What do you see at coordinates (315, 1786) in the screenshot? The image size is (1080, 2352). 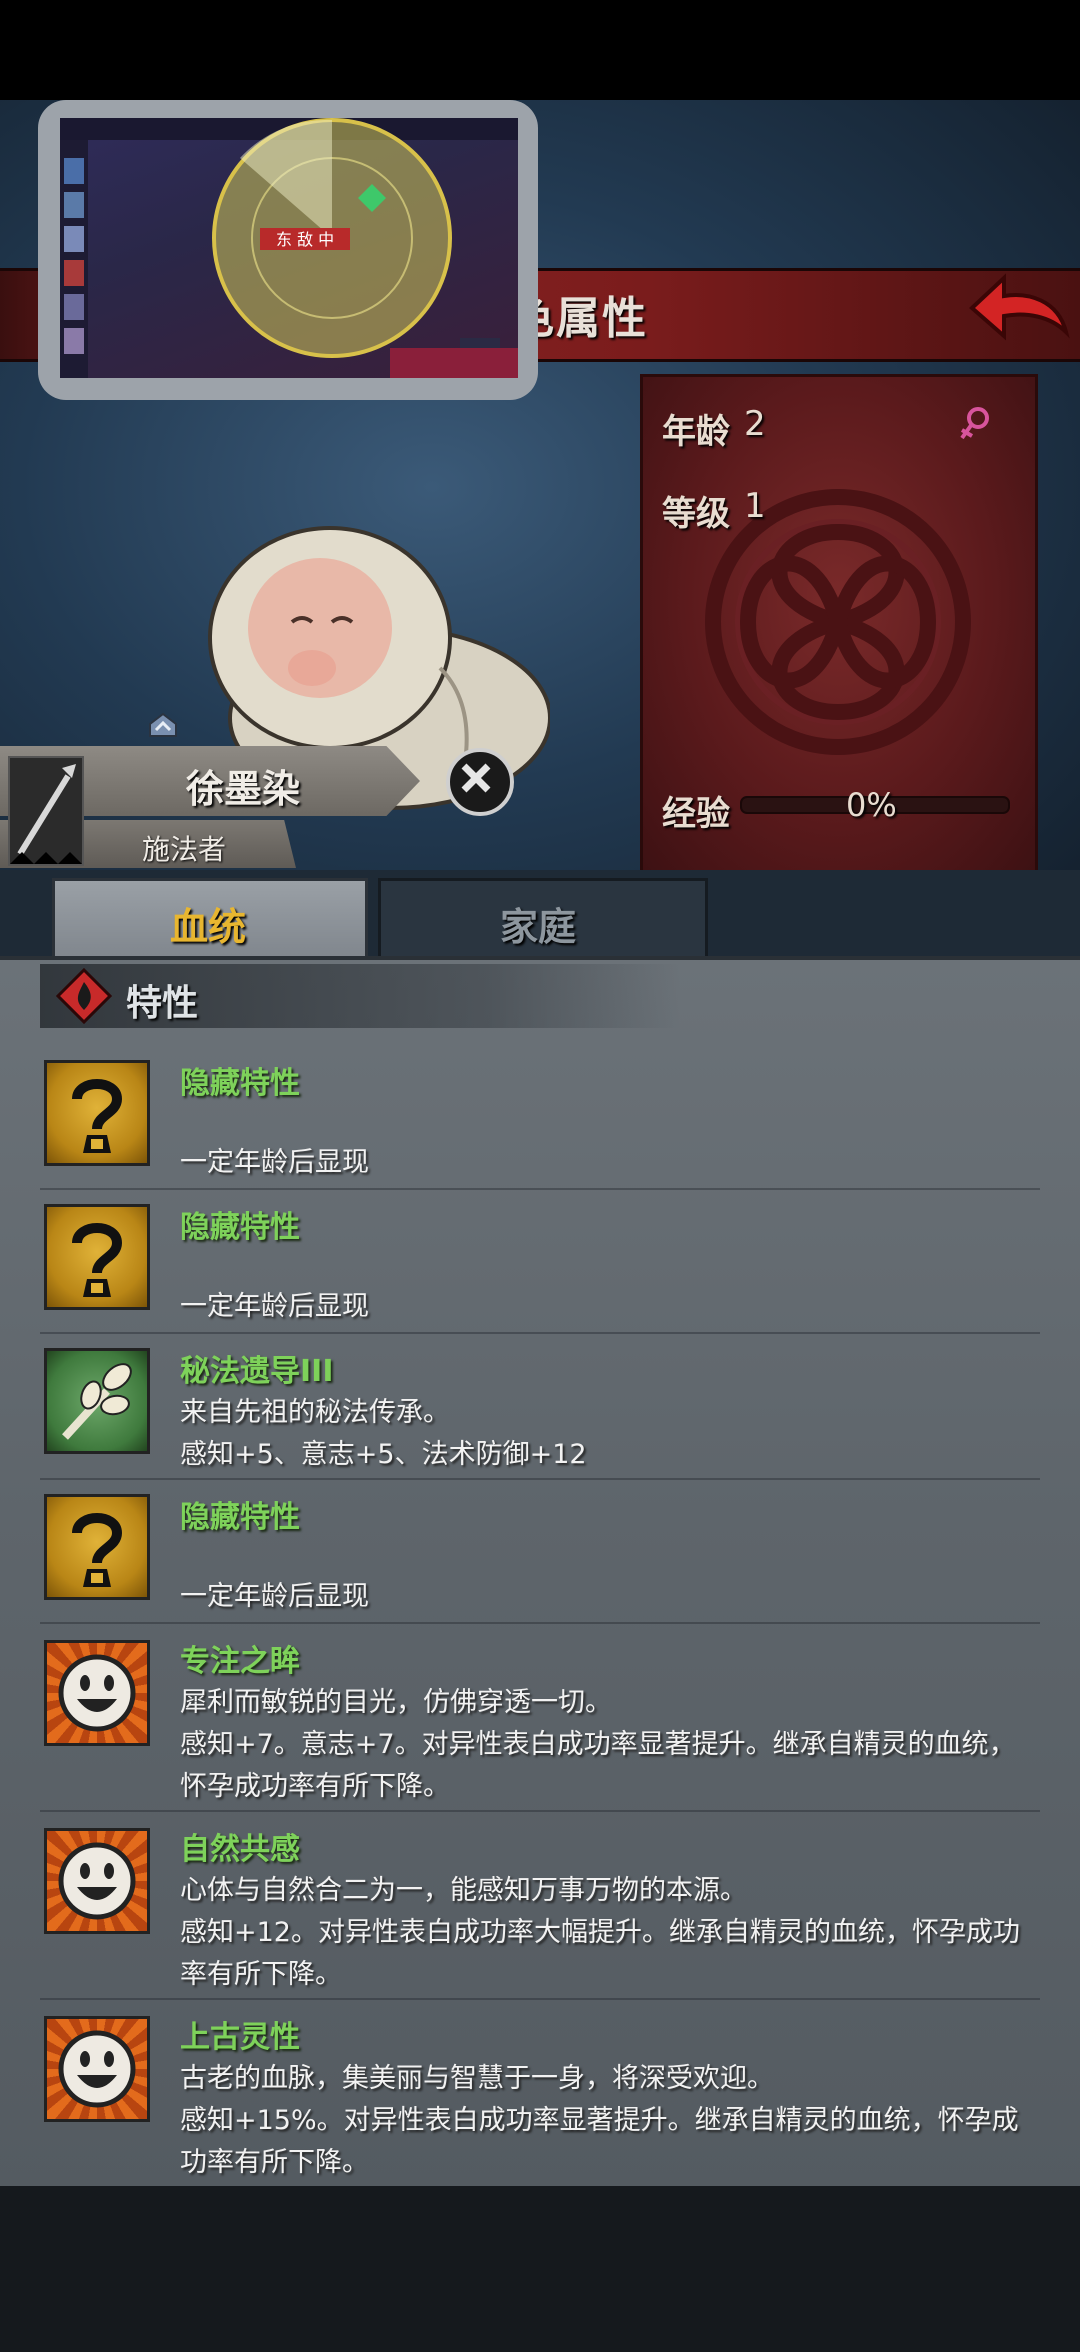 I see `trait-line: 怀孕成功率有所下降。` at bounding box center [315, 1786].